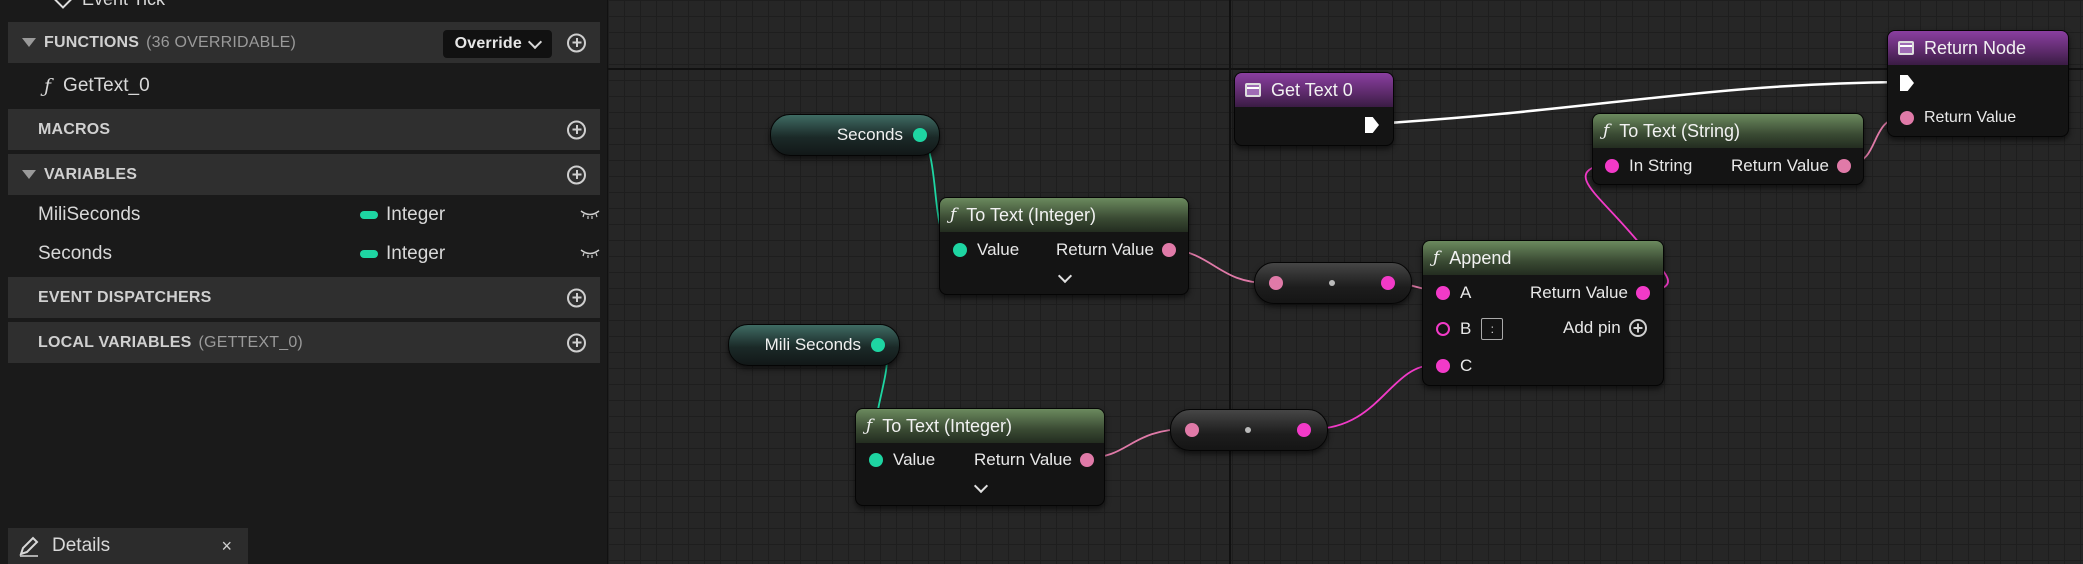 This screenshot has height=564, width=2083. Describe the element at coordinates (855, 135) in the screenshot. I see `seconds-variable-get-node: Seconds` at that location.